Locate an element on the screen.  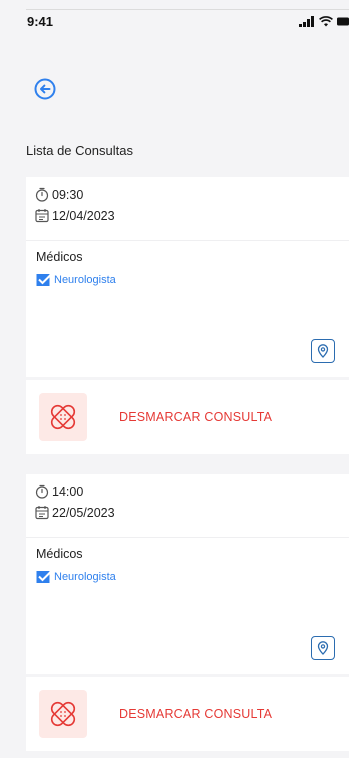
appointment-date: 12/04/2023 is located at coordinates (83, 215).